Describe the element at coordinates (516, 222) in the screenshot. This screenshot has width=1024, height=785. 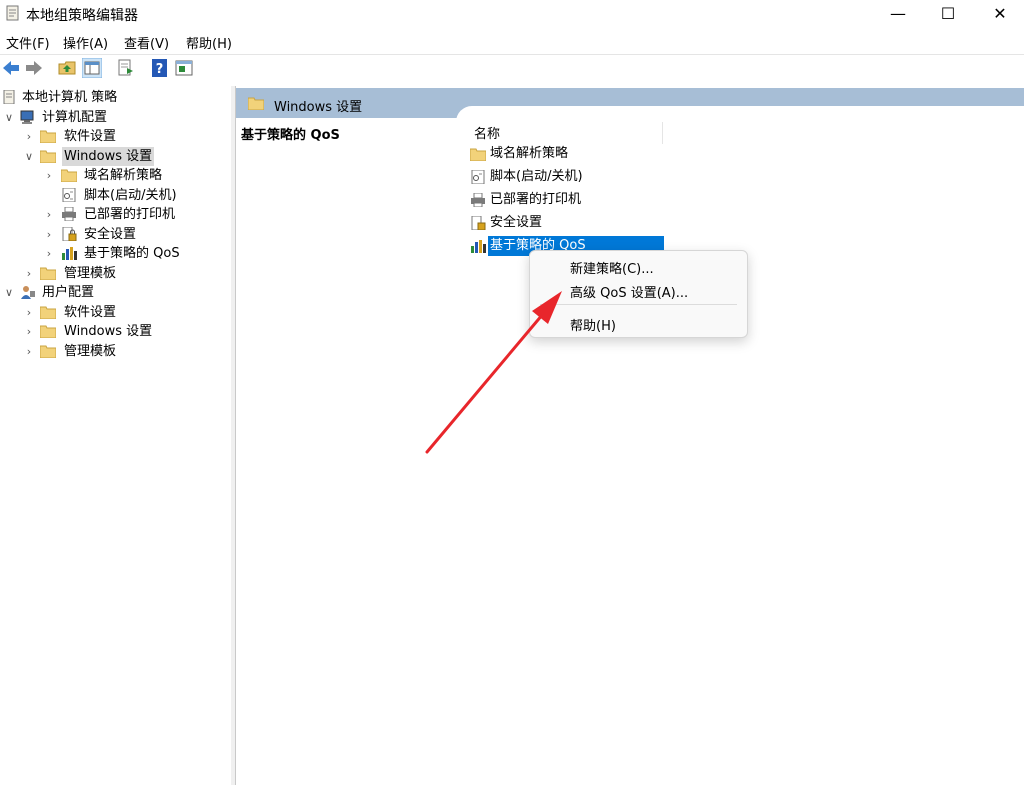
I see `list-item-label: 安全设置` at that location.